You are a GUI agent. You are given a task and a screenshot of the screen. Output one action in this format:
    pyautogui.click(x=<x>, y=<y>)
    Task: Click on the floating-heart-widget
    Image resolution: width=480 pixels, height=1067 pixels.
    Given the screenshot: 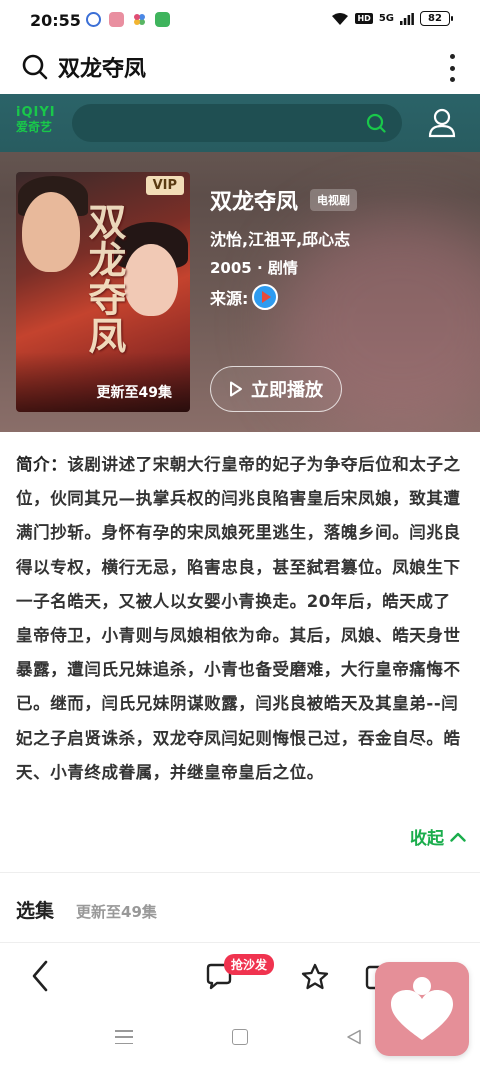 What is the action you would take?
    pyautogui.click(x=422, y=1009)
    